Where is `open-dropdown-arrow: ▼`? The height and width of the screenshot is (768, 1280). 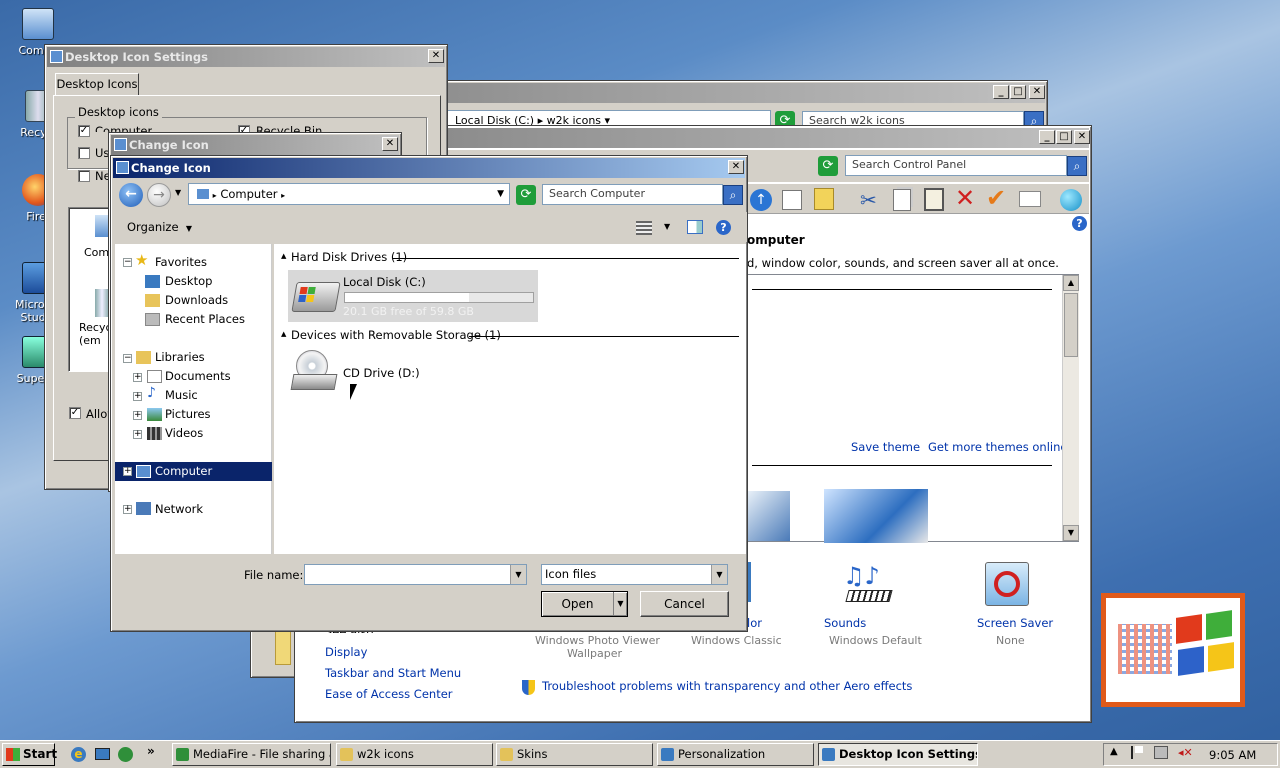 open-dropdown-arrow: ▼ is located at coordinates (620, 604).